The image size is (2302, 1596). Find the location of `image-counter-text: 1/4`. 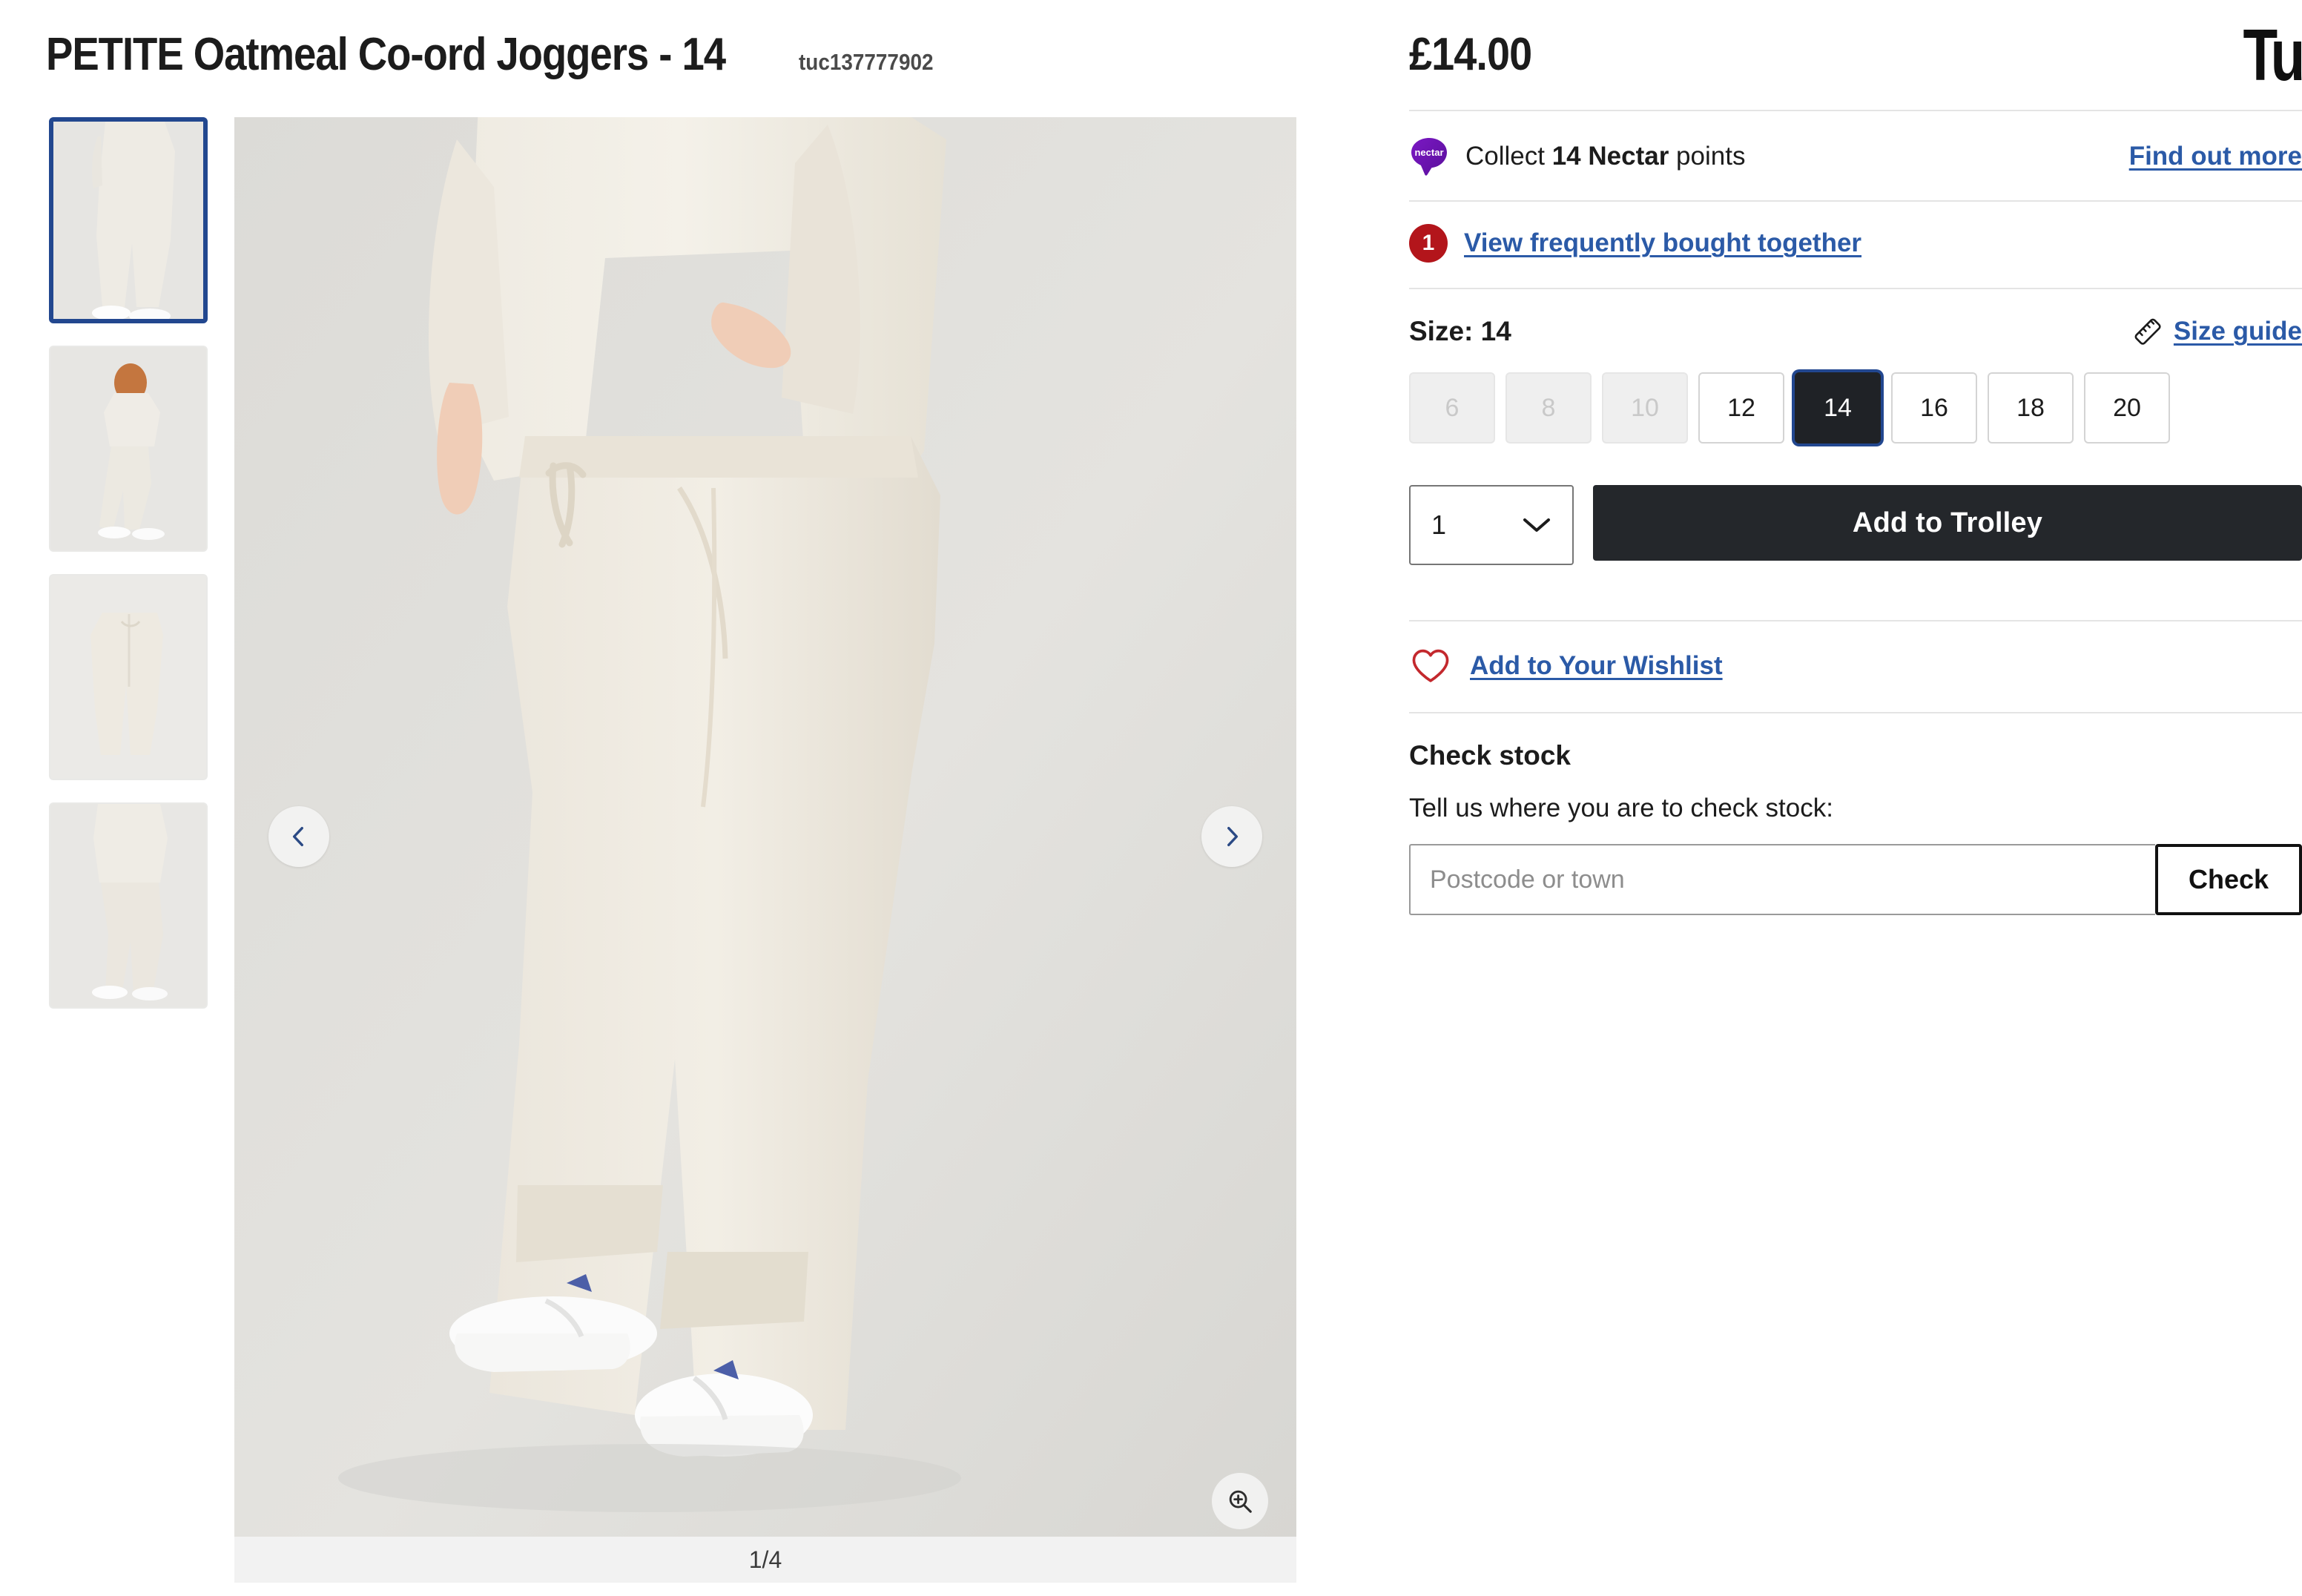

image-counter-text: 1/4 is located at coordinates (765, 1559).